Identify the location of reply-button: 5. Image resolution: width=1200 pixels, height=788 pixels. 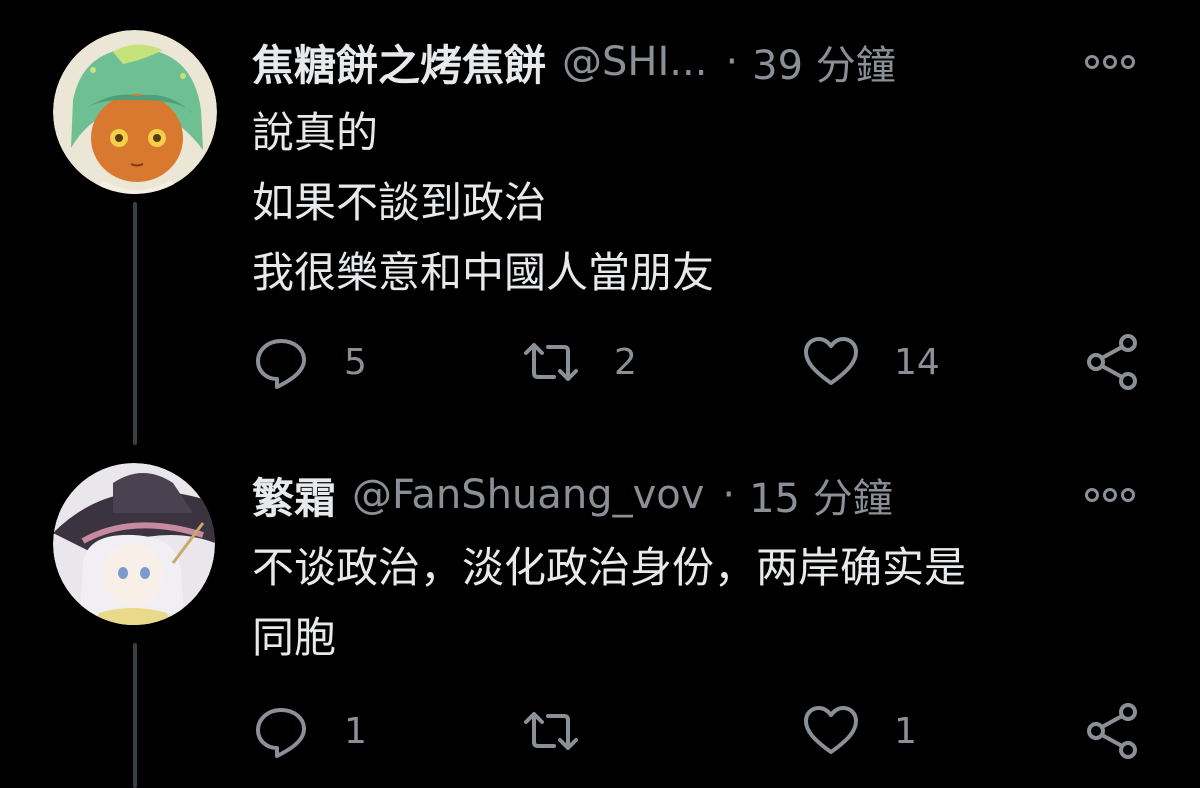
(309, 362).